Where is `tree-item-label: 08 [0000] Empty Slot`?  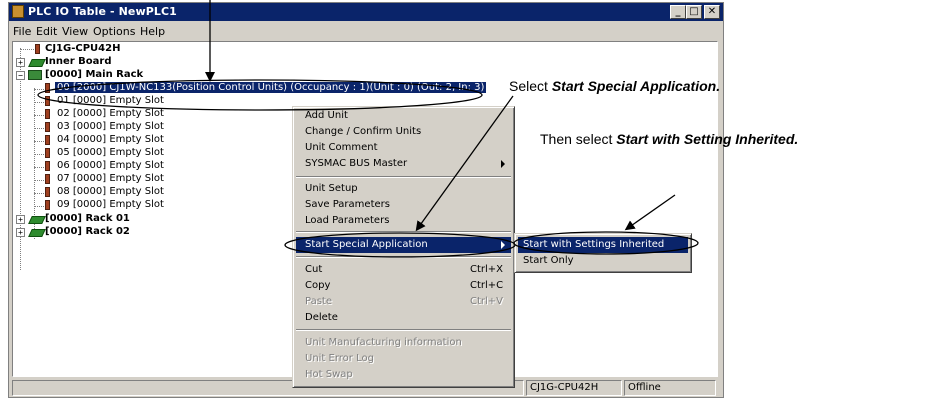
tree-item-label: 08 [0000] Empty Slot is located at coordinates (110, 191).